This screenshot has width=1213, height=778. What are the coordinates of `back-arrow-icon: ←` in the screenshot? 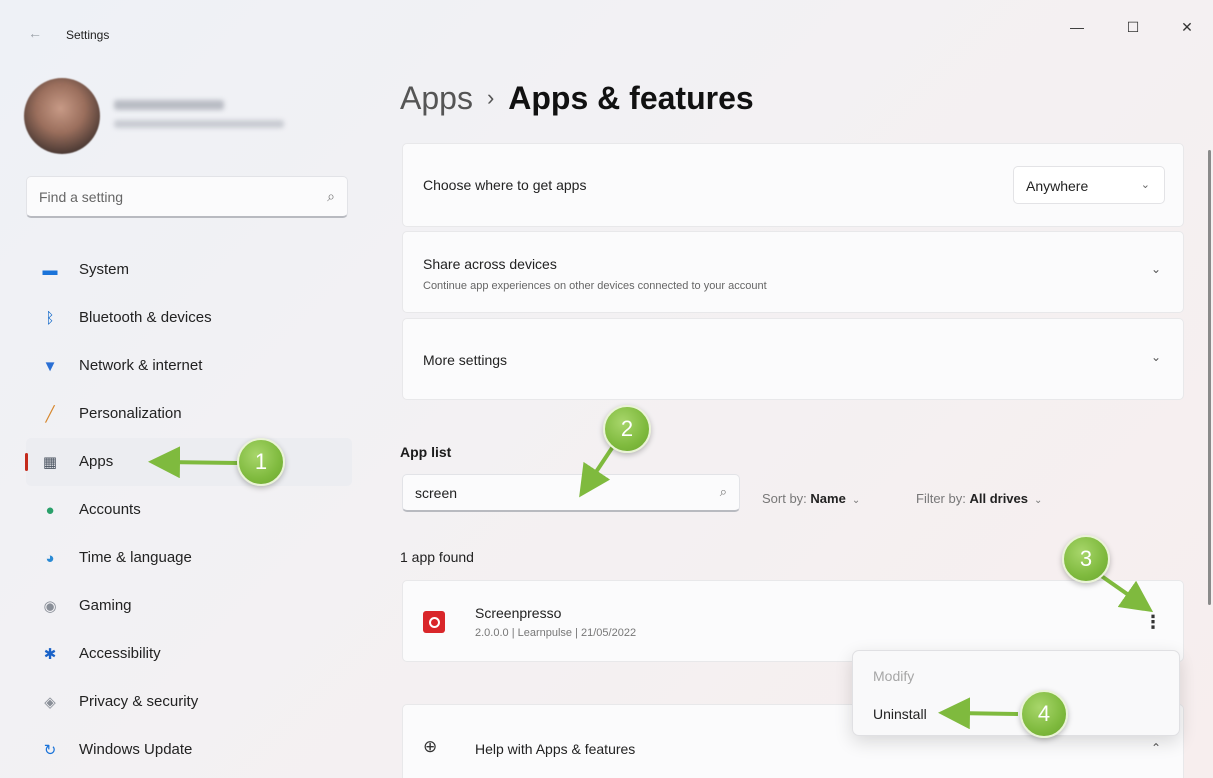 It's located at (35, 33).